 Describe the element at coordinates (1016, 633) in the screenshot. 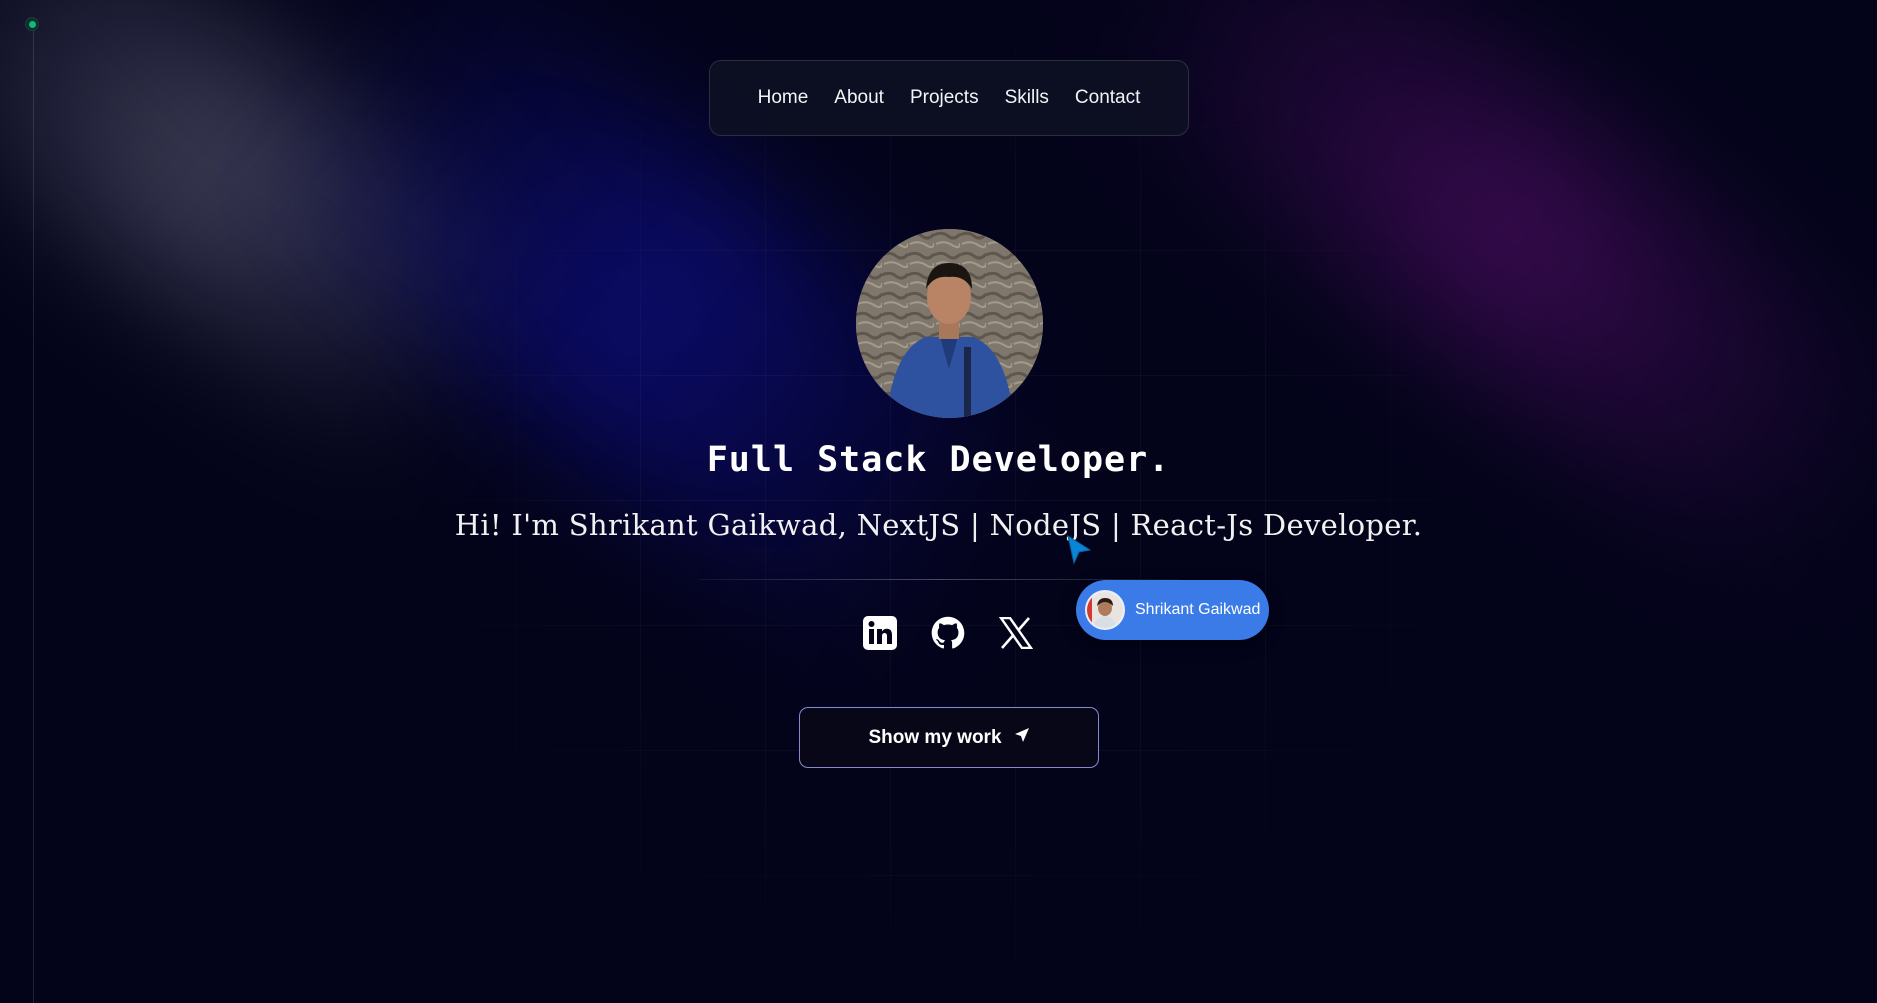

I see `x-icon` at that location.